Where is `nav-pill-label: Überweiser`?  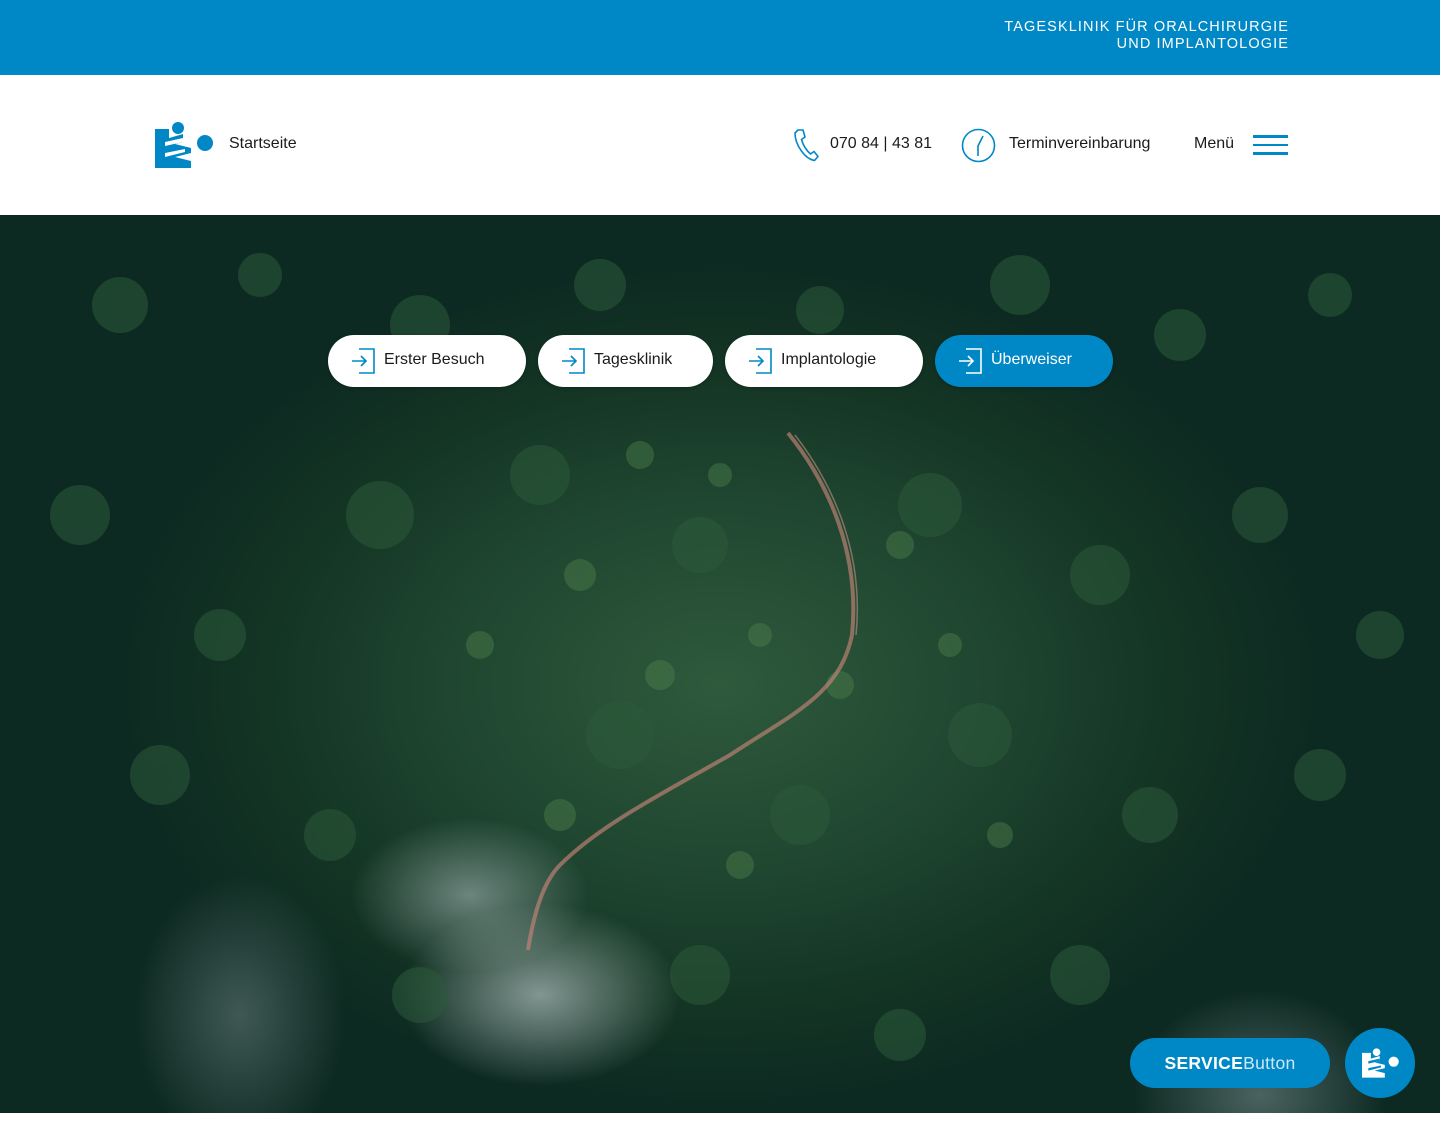 nav-pill-label: Überweiser is located at coordinates (1031, 359).